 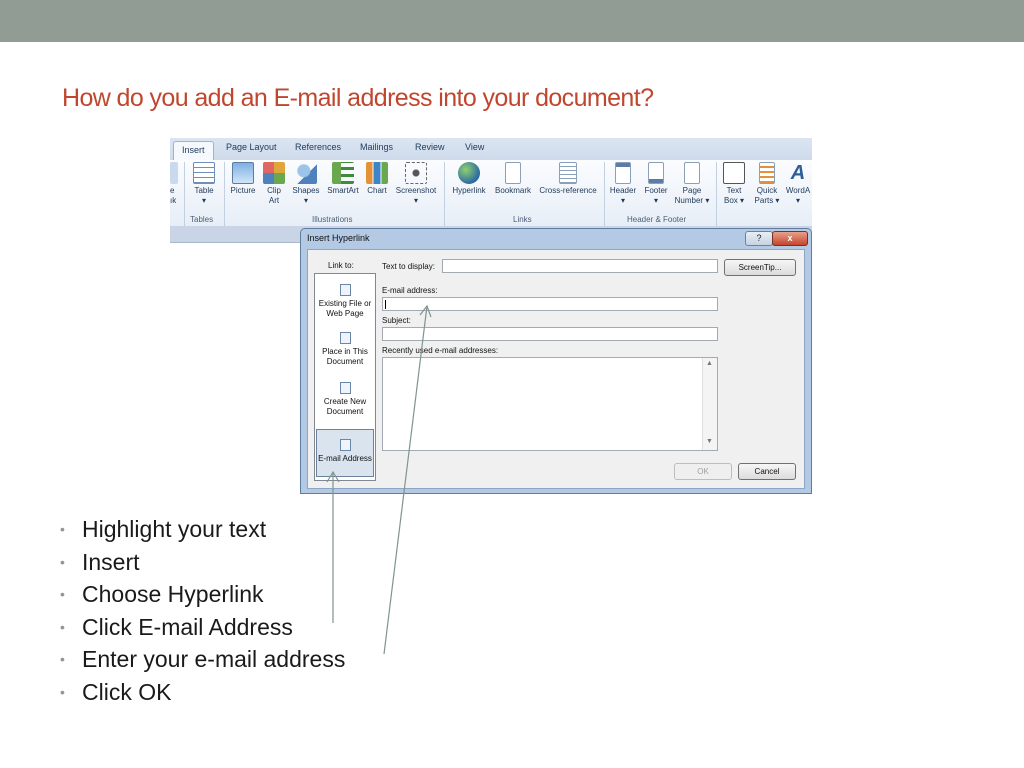 I want to click on new-document-icon, so click(x=345, y=388).